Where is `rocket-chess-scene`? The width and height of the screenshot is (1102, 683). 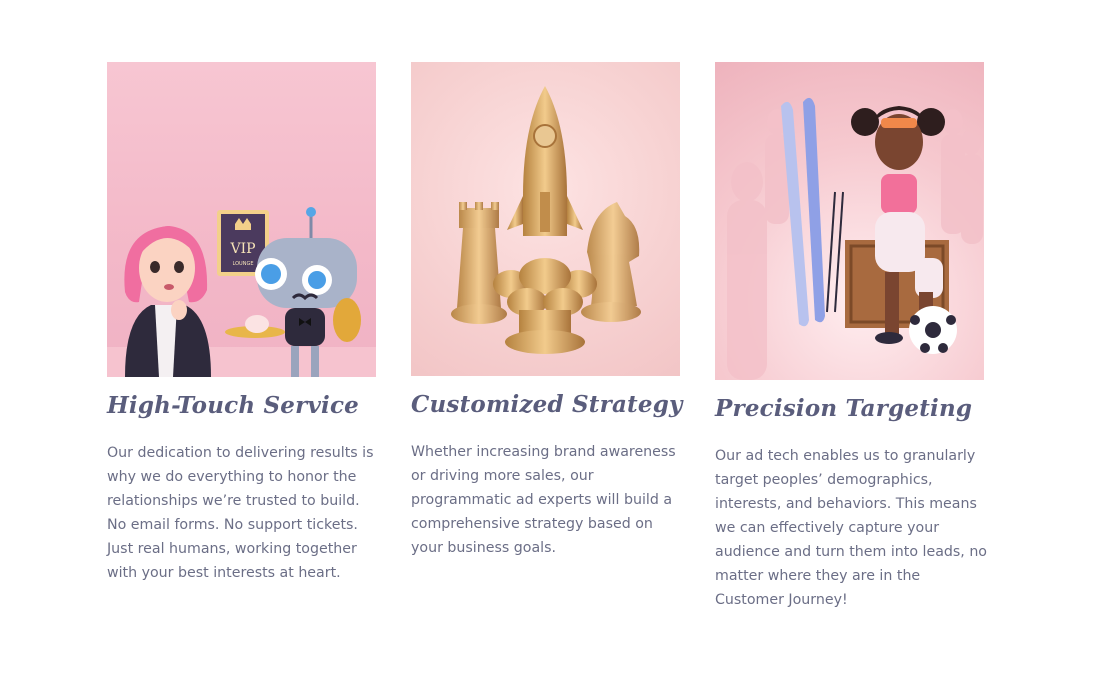
rocket-chess-scene is located at coordinates (546, 220).